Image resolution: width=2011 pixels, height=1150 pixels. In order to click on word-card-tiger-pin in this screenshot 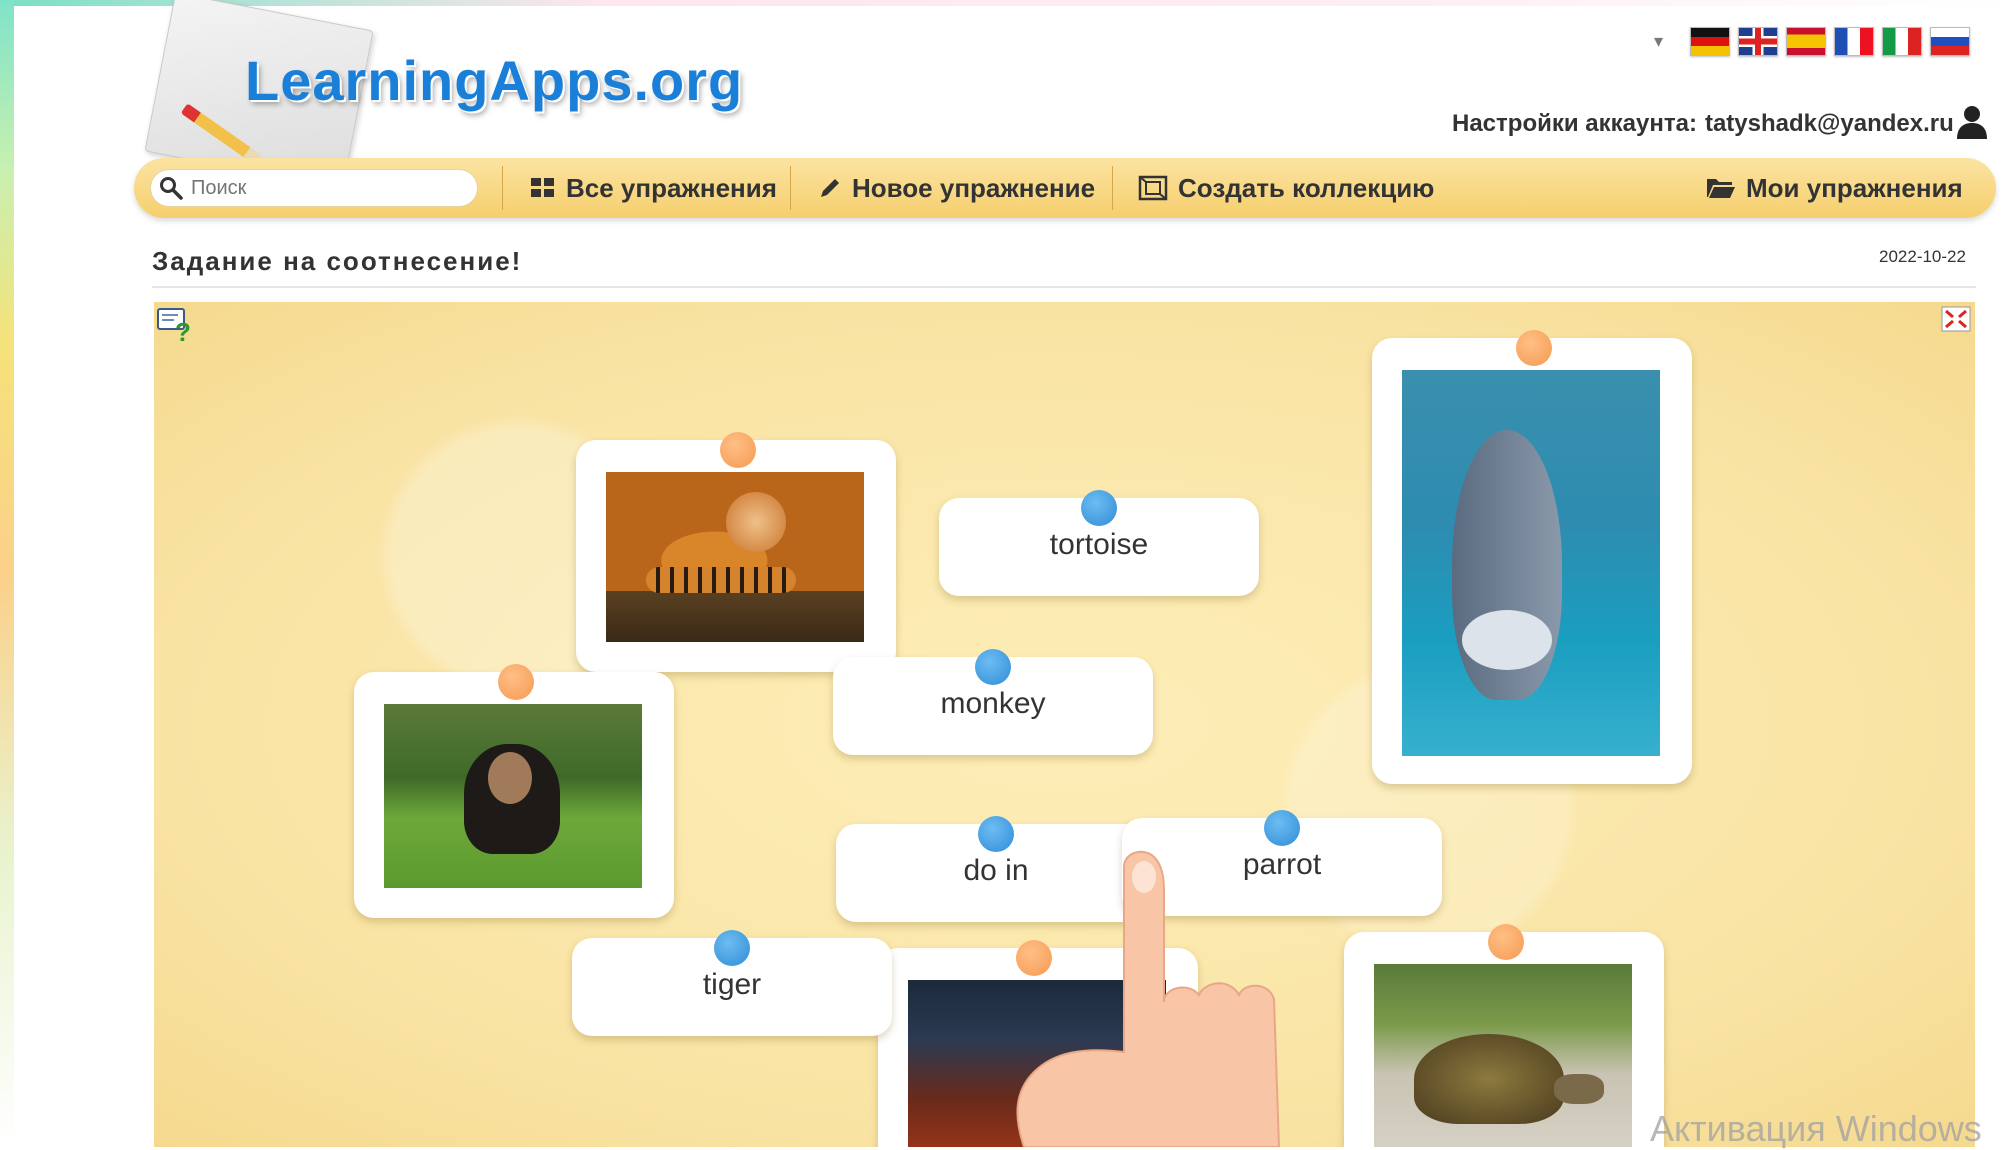, I will do `click(732, 948)`.